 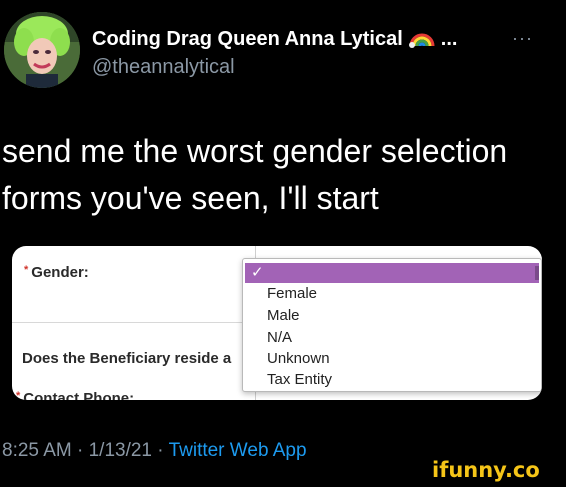 I want to click on beneficiary-field-label: Does the Beneficiary reside a, so click(x=127, y=358).